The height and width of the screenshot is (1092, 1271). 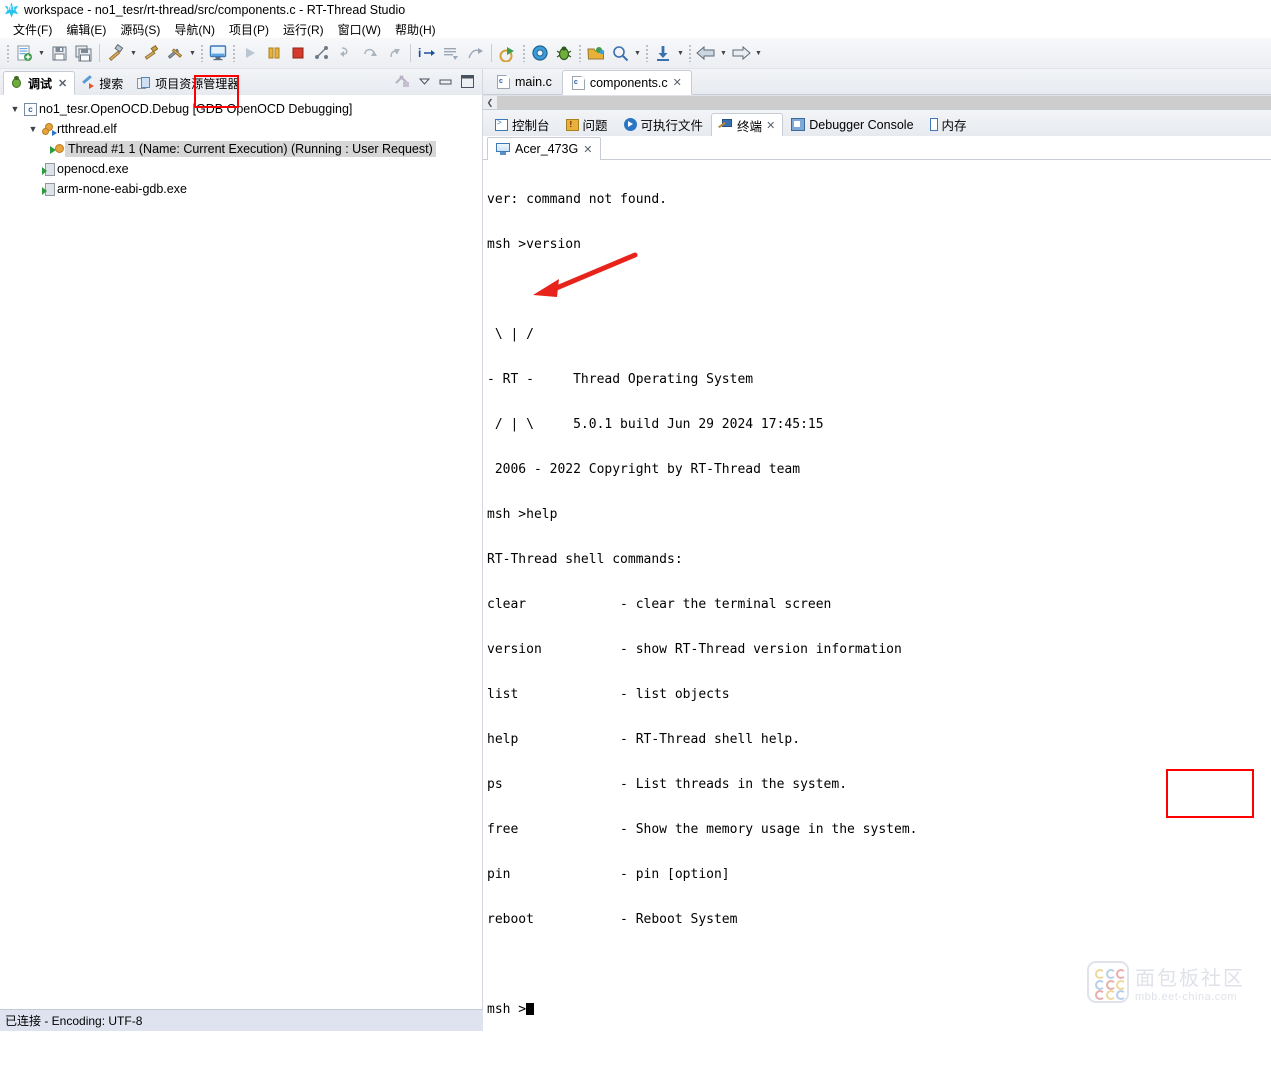 What do you see at coordinates (192, 53) in the screenshot?
I see `build-settings-dropdown-icon: ▼` at bounding box center [192, 53].